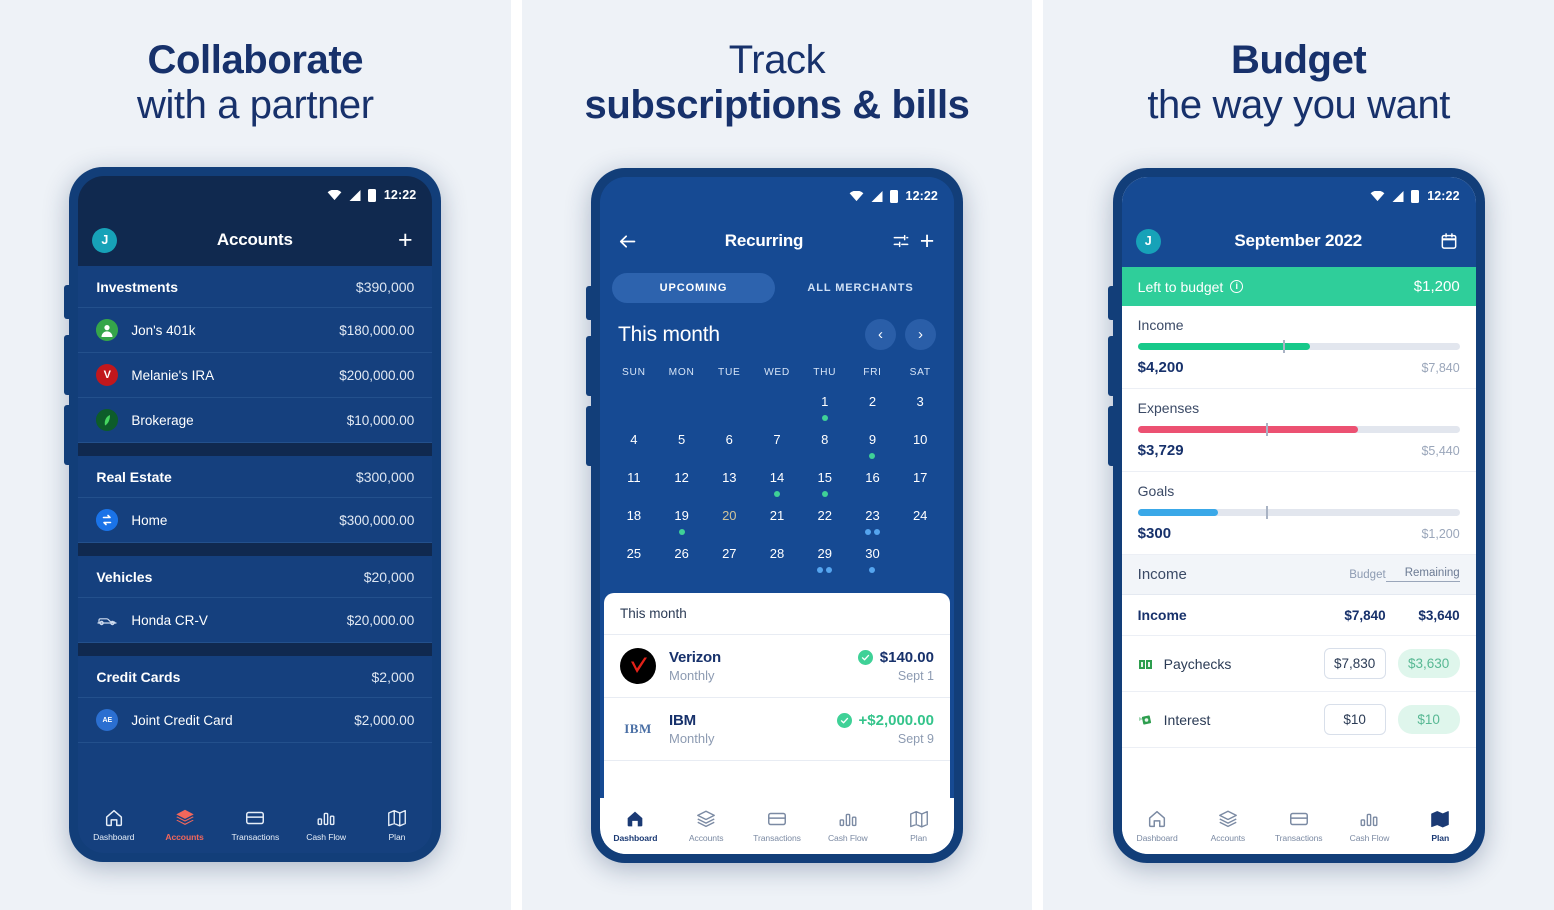 This screenshot has height=910, width=1554. I want to click on column-header-remaining: Remaining, so click(1422, 574).